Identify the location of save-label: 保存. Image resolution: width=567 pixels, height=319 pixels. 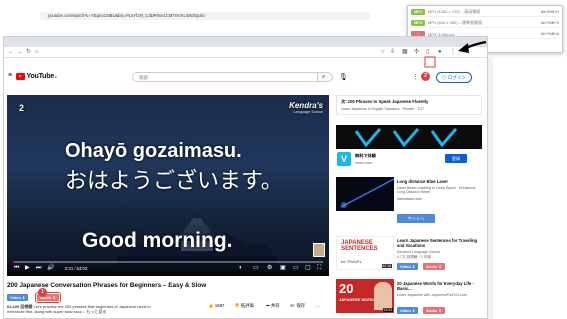
(301, 305).